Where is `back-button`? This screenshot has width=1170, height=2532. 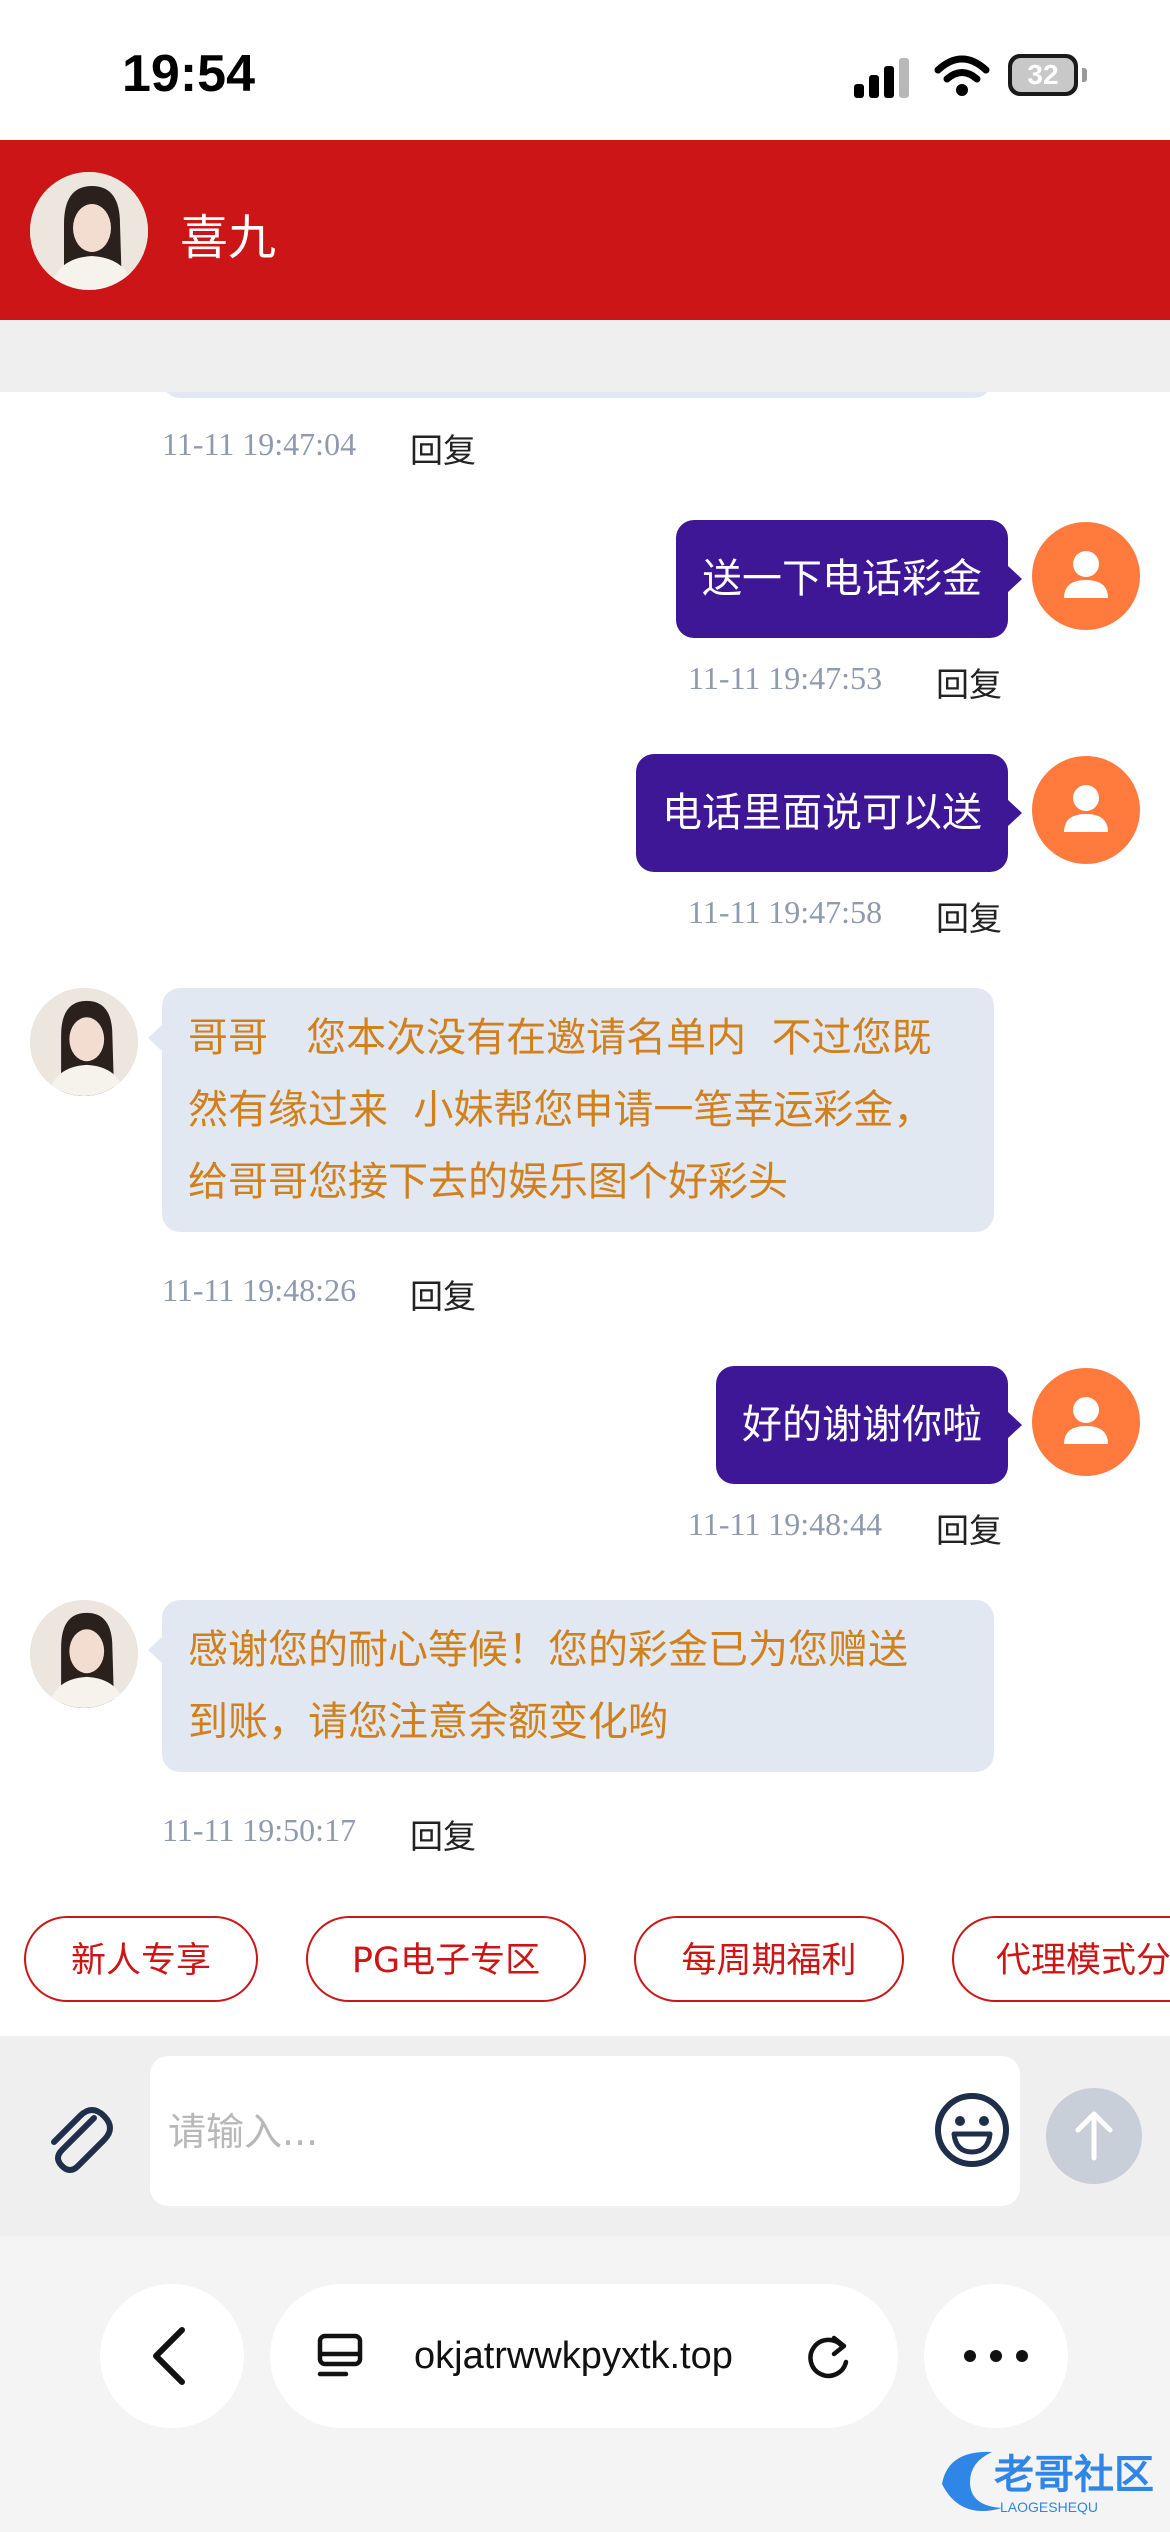 back-button is located at coordinates (172, 2356).